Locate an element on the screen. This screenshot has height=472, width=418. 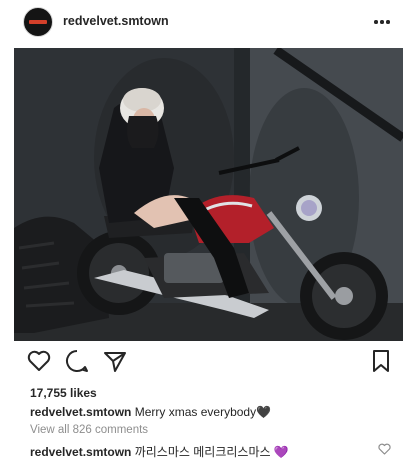
likes-count: 17,755 likes is located at coordinates (63, 393).